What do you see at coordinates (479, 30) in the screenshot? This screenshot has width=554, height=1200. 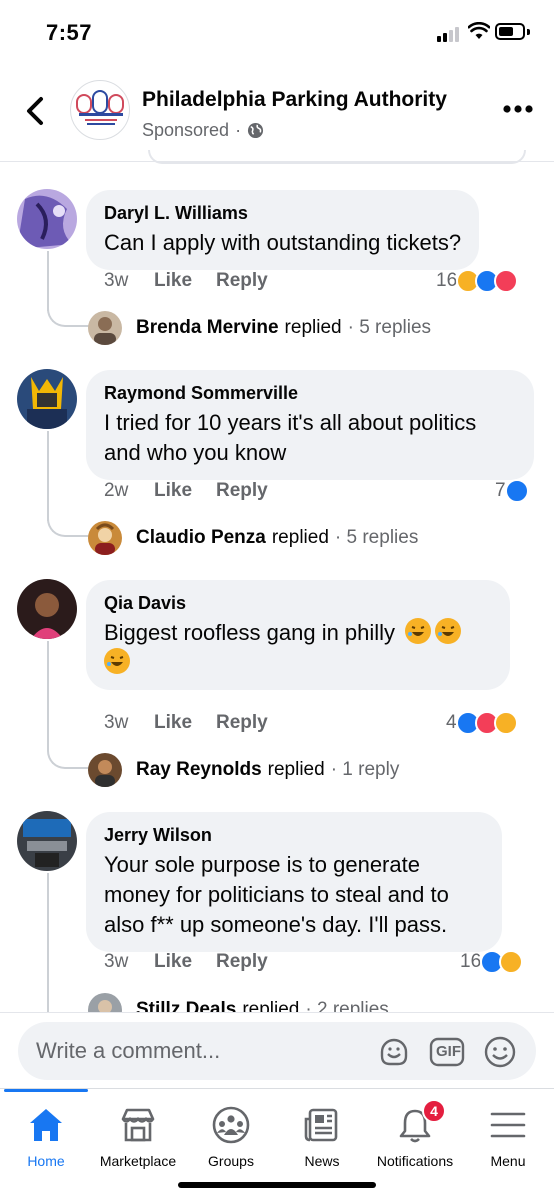 I see `wifi-icon` at bounding box center [479, 30].